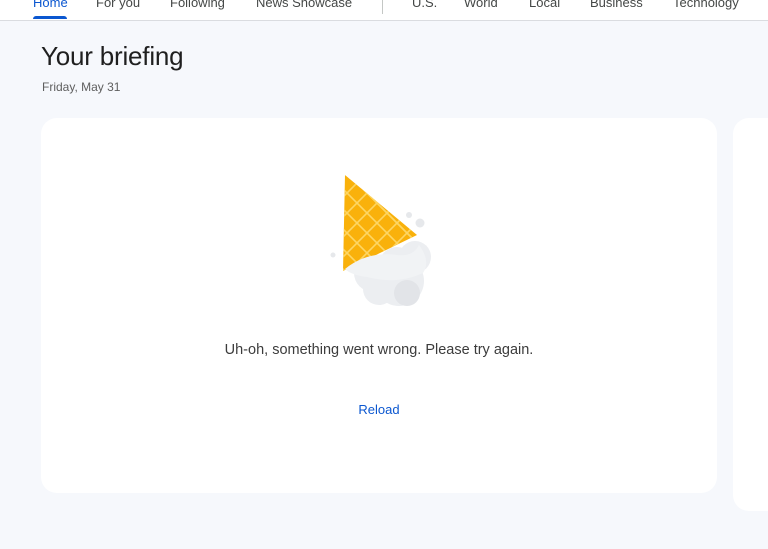 This screenshot has height=549, width=768. What do you see at coordinates (50, 5) in the screenshot?
I see `tab-home: Home` at bounding box center [50, 5].